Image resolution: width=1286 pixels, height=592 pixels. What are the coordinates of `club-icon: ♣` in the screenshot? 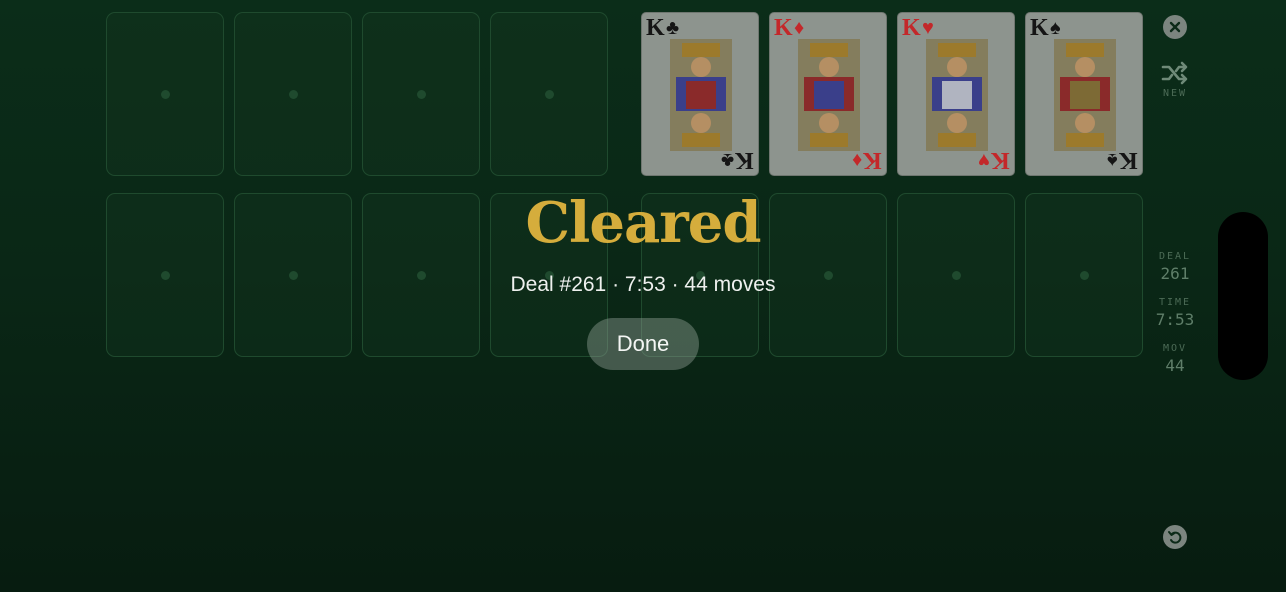 It's located at (727, 160).